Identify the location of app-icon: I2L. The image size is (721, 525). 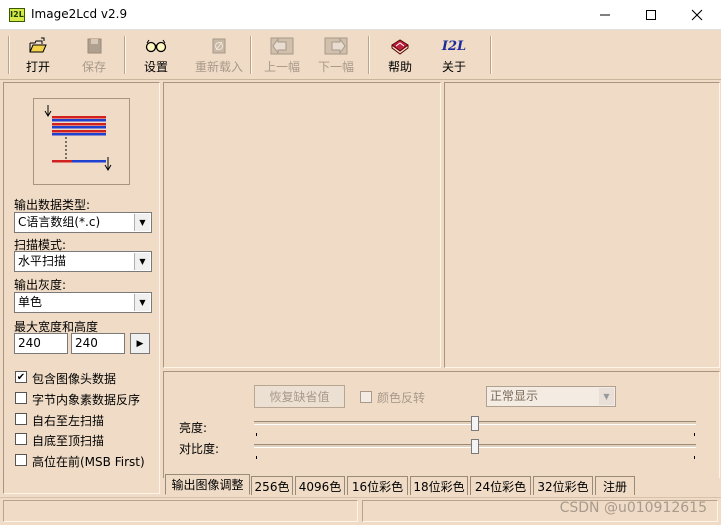
(17, 15).